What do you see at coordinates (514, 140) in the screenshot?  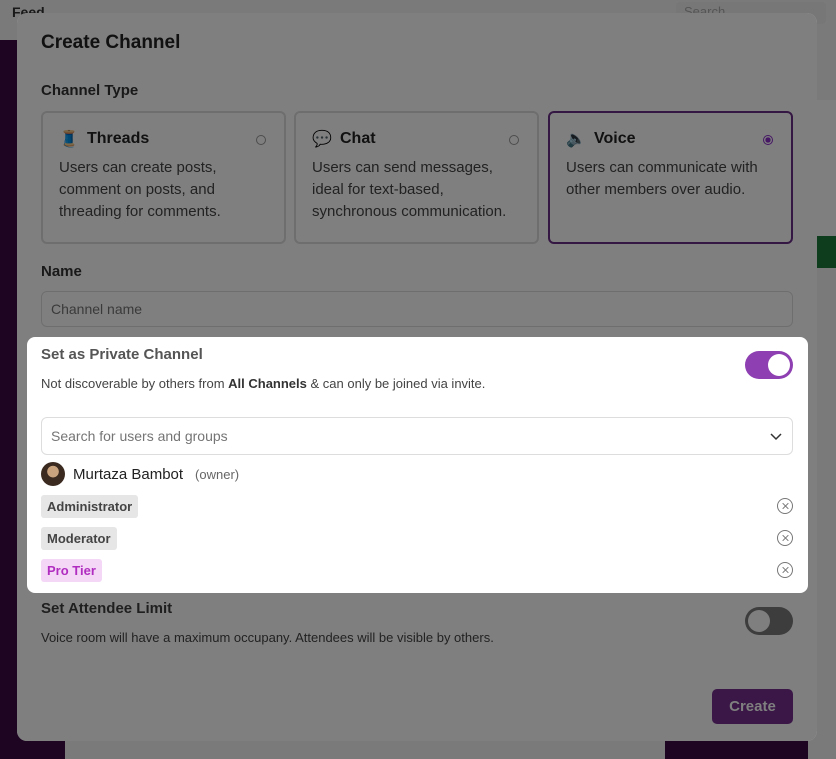 I see `radio-chat` at bounding box center [514, 140].